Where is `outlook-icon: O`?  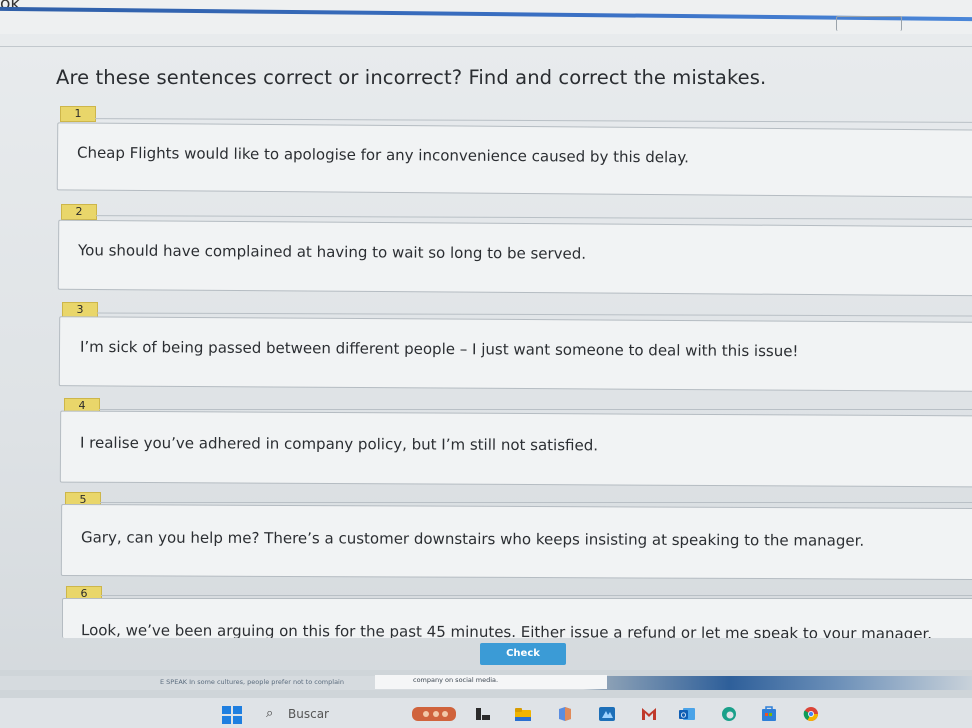
outlook-icon: O is located at coordinates (687, 714).